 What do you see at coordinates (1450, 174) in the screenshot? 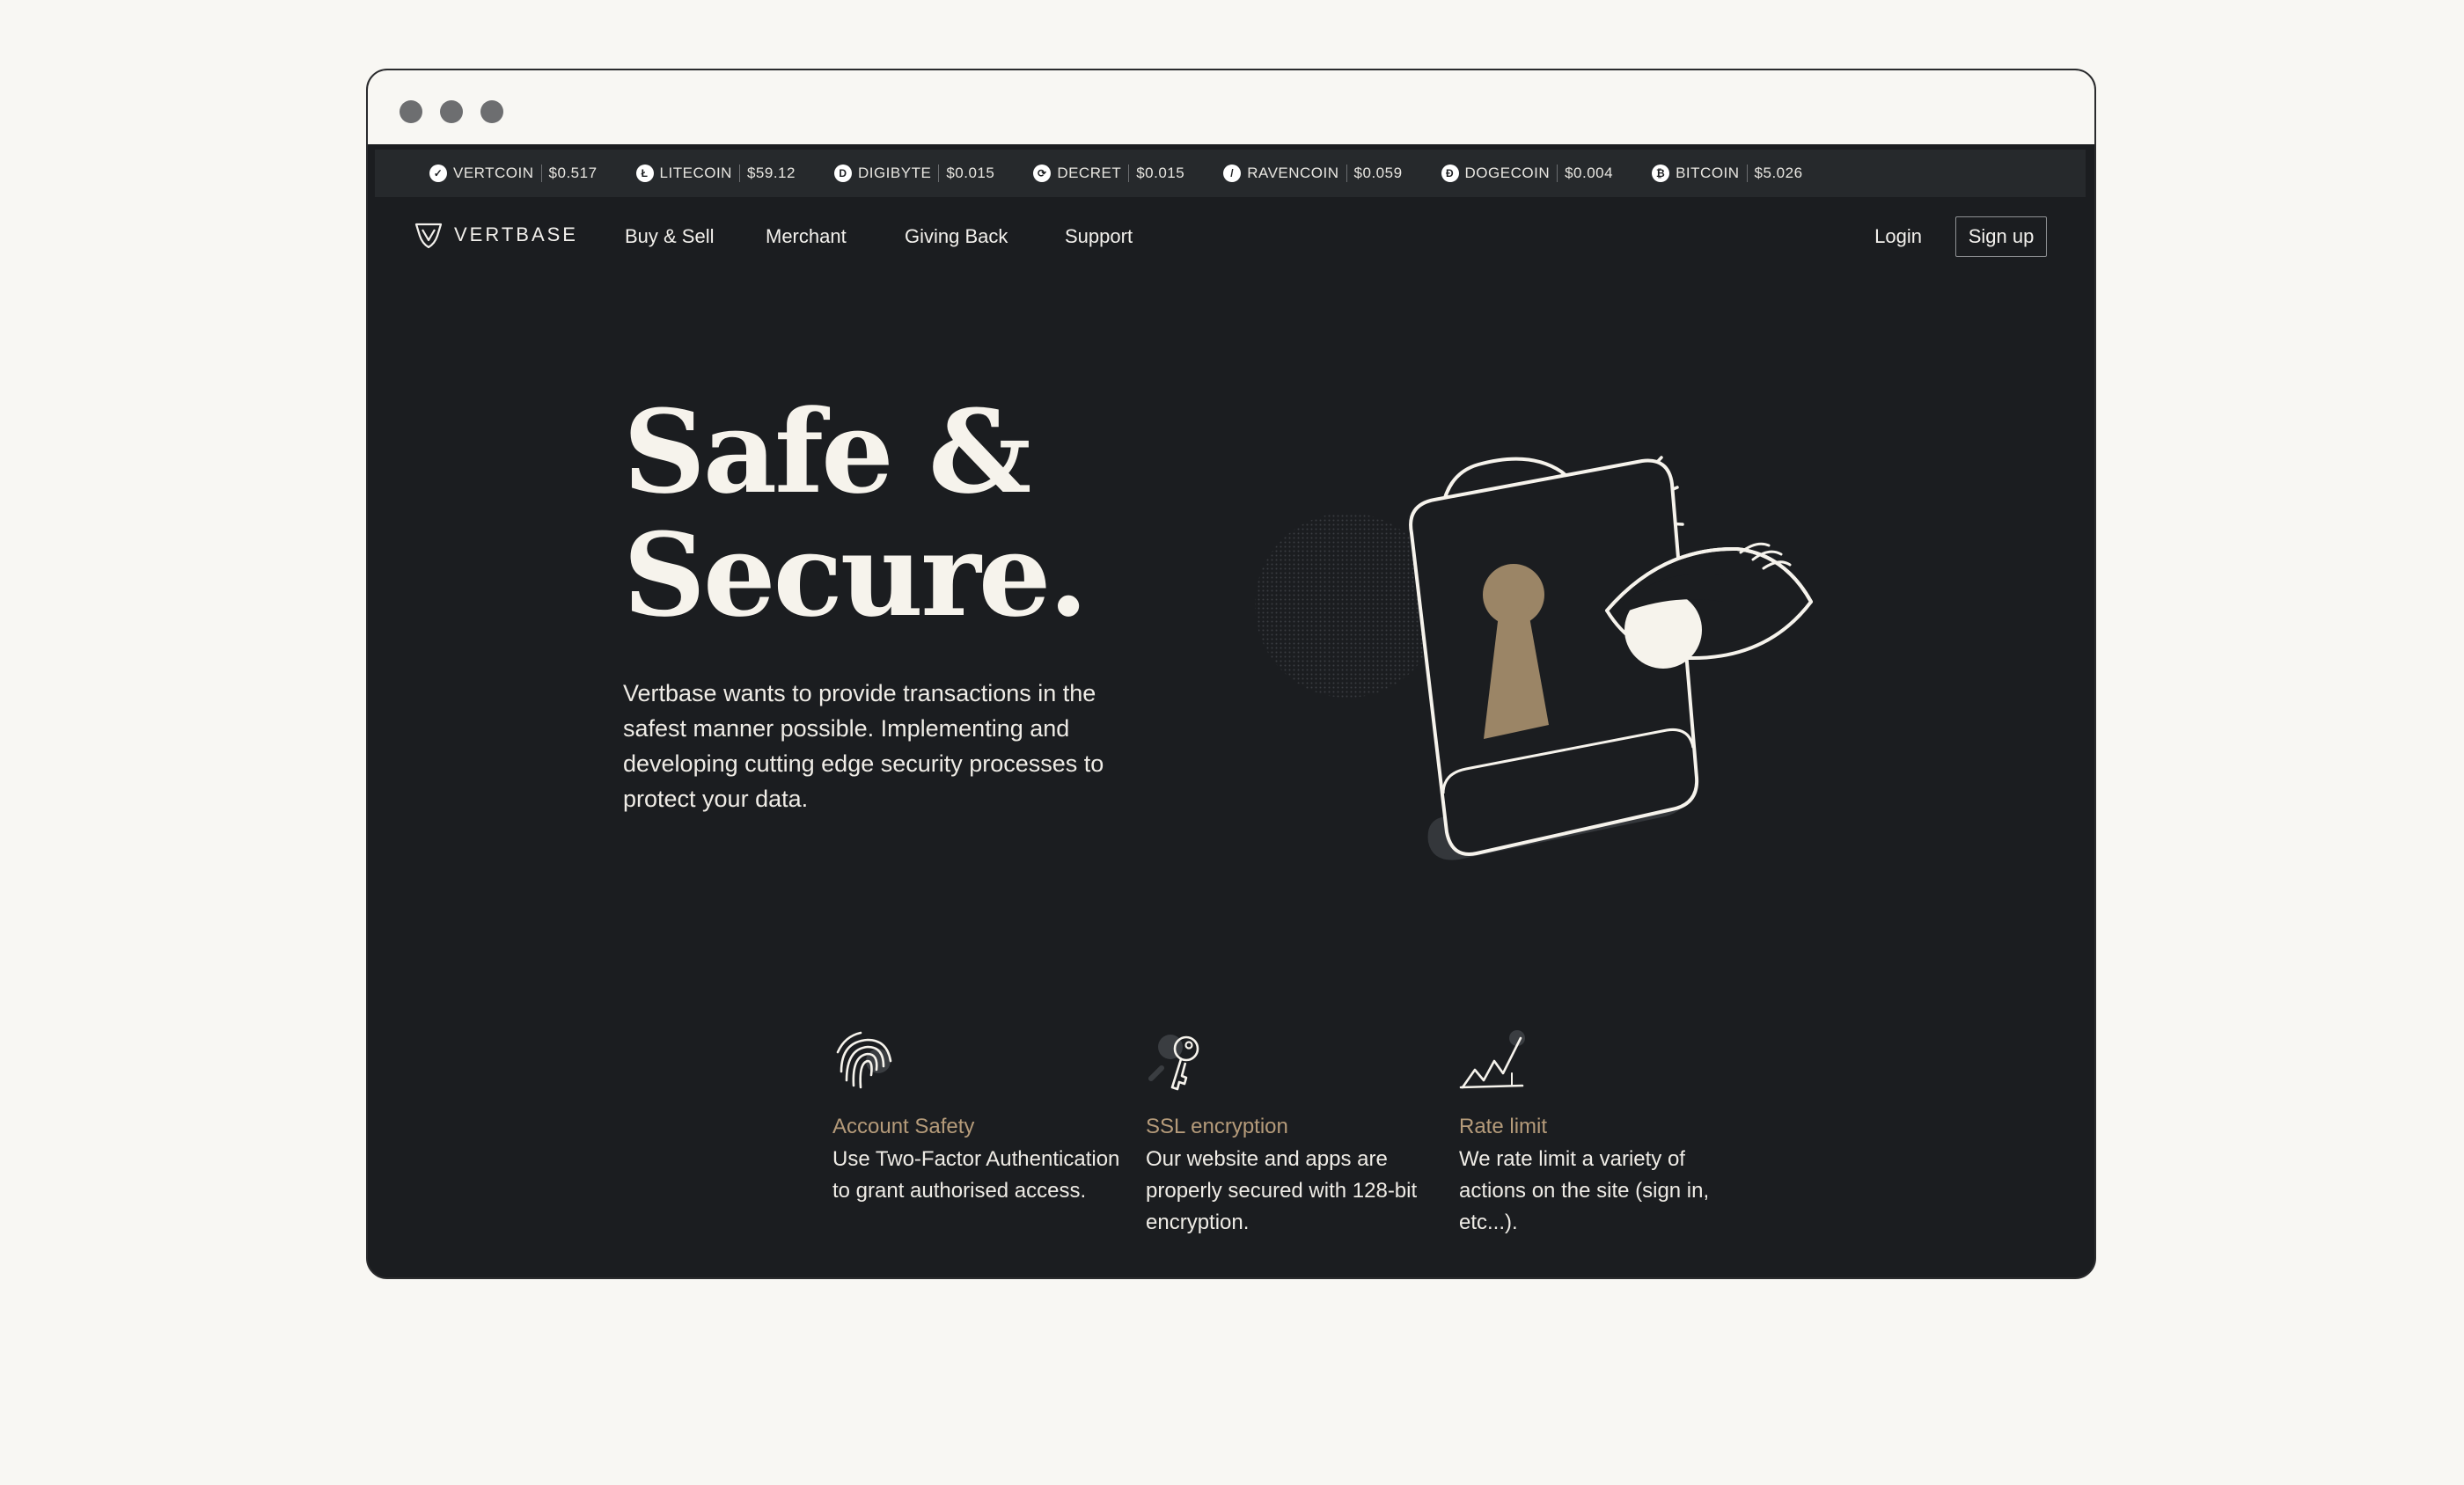
I see `dogecoin-icon: Ð` at bounding box center [1450, 174].